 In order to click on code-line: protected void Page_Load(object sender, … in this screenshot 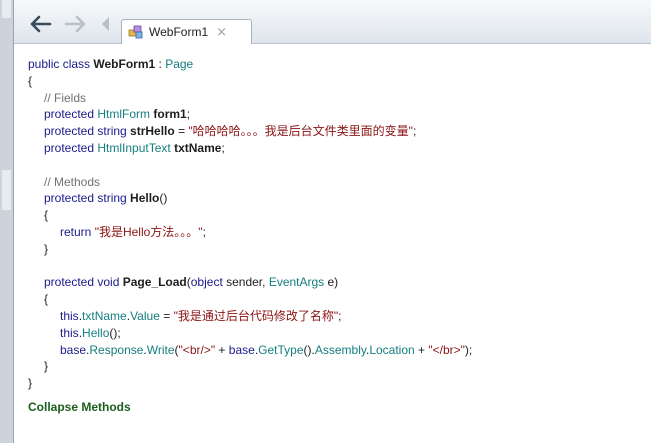, I will do `click(335, 282)`.